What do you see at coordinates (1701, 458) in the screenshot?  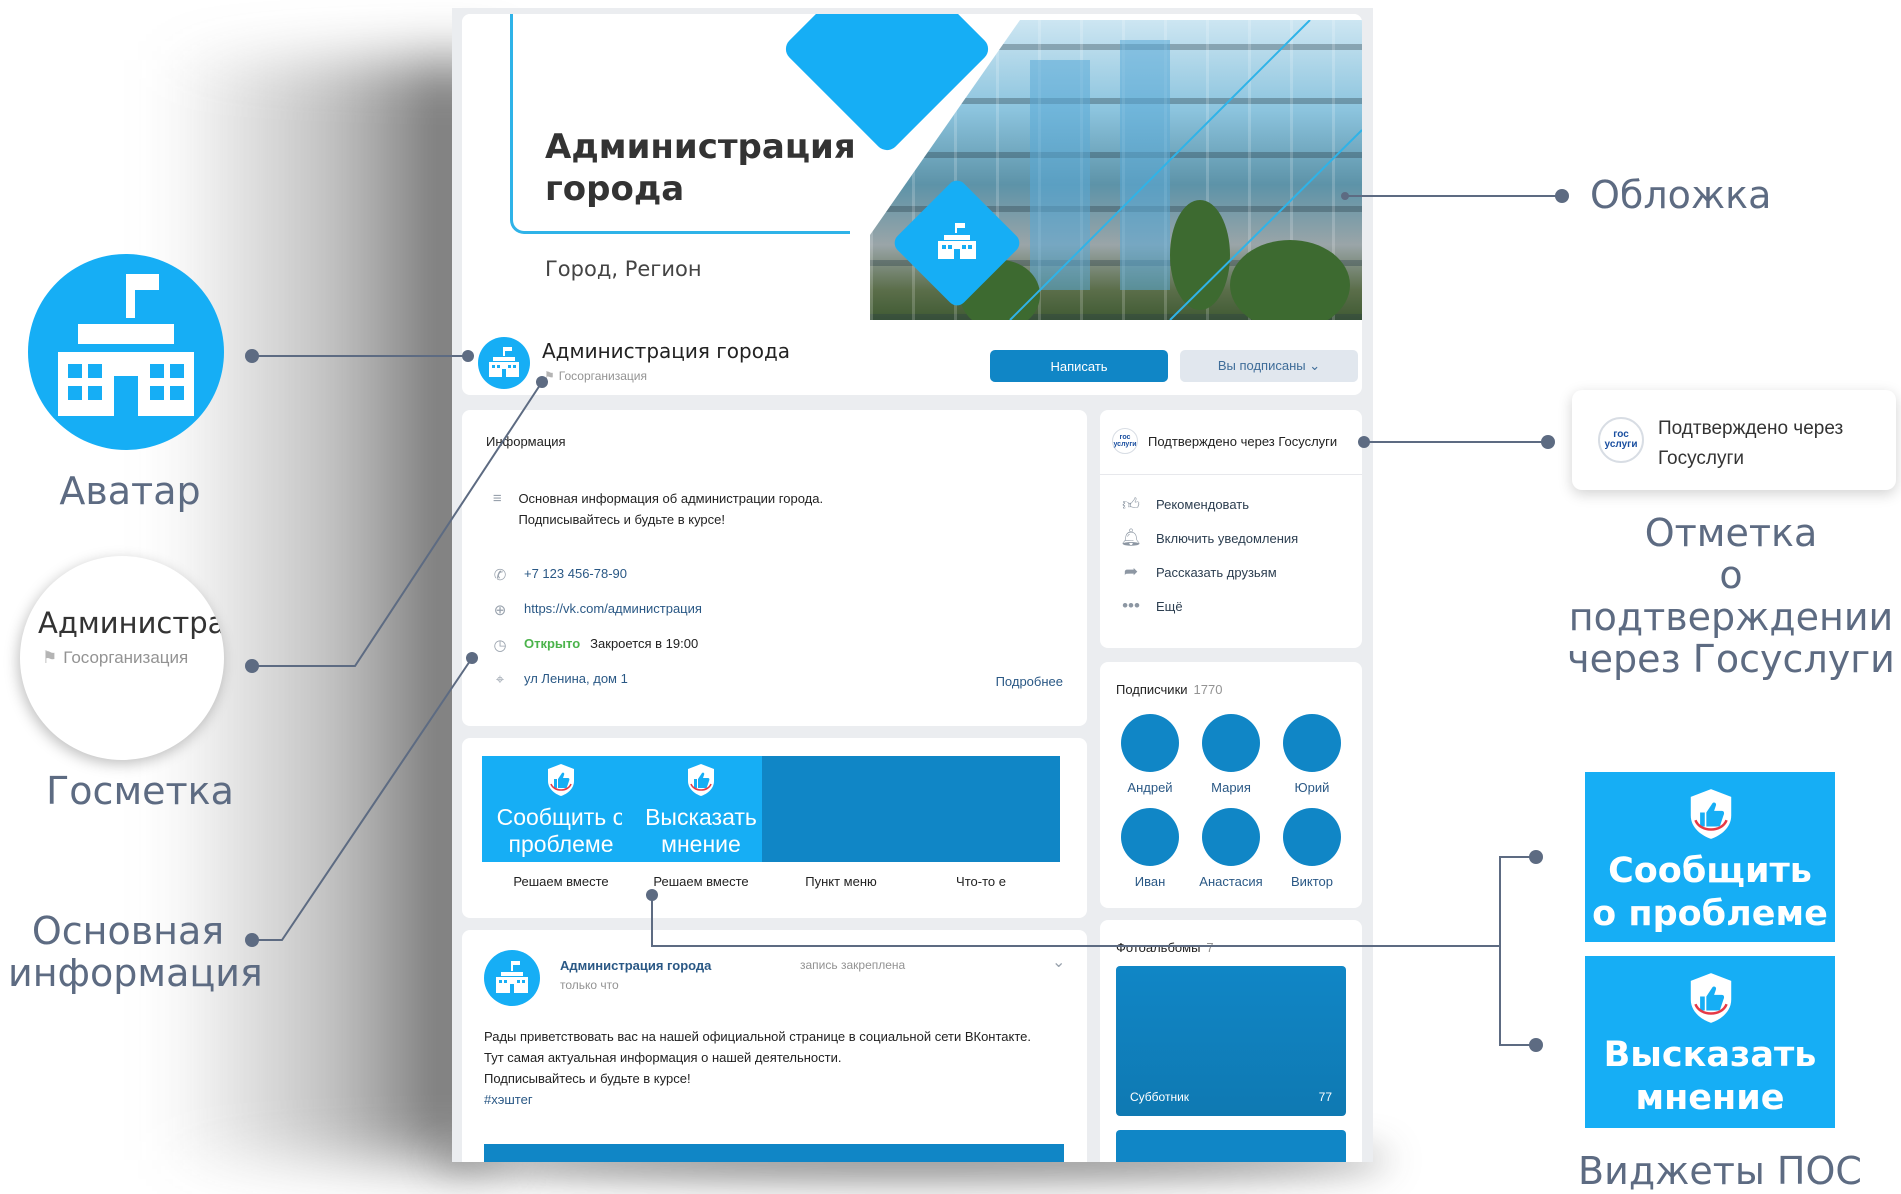 I see `gosuslugi-preview-line: Госуслуги` at bounding box center [1701, 458].